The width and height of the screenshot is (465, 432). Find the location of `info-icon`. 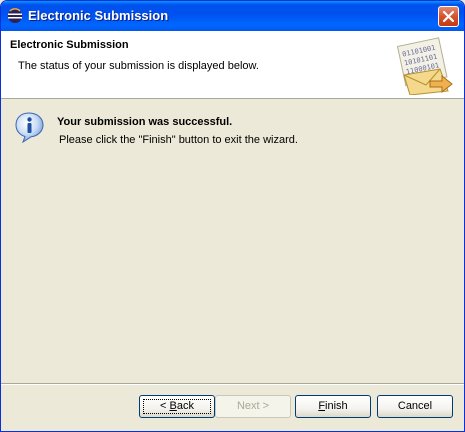

info-icon is located at coordinates (30, 127).